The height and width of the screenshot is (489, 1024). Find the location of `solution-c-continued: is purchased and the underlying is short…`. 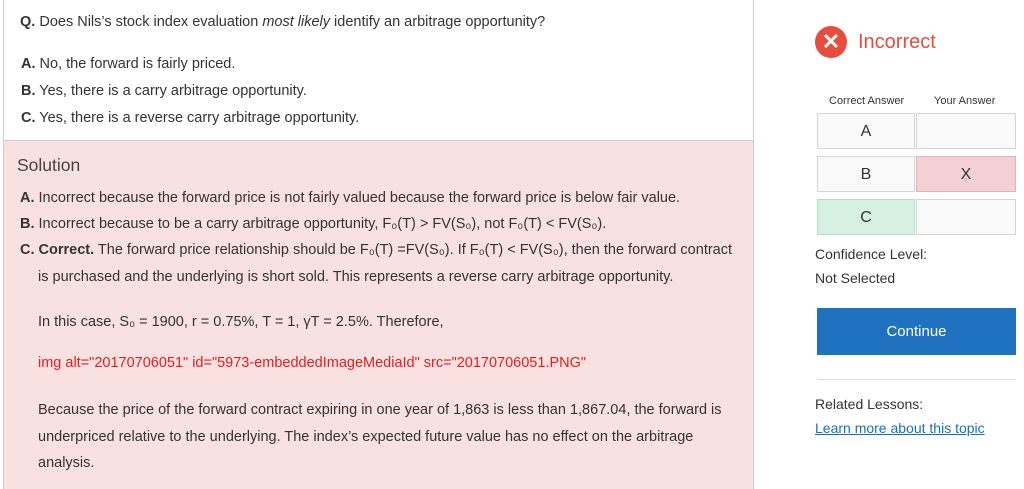

solution-c-continued: is purchased and the underlying is short… is located at coordinates (356, 277).